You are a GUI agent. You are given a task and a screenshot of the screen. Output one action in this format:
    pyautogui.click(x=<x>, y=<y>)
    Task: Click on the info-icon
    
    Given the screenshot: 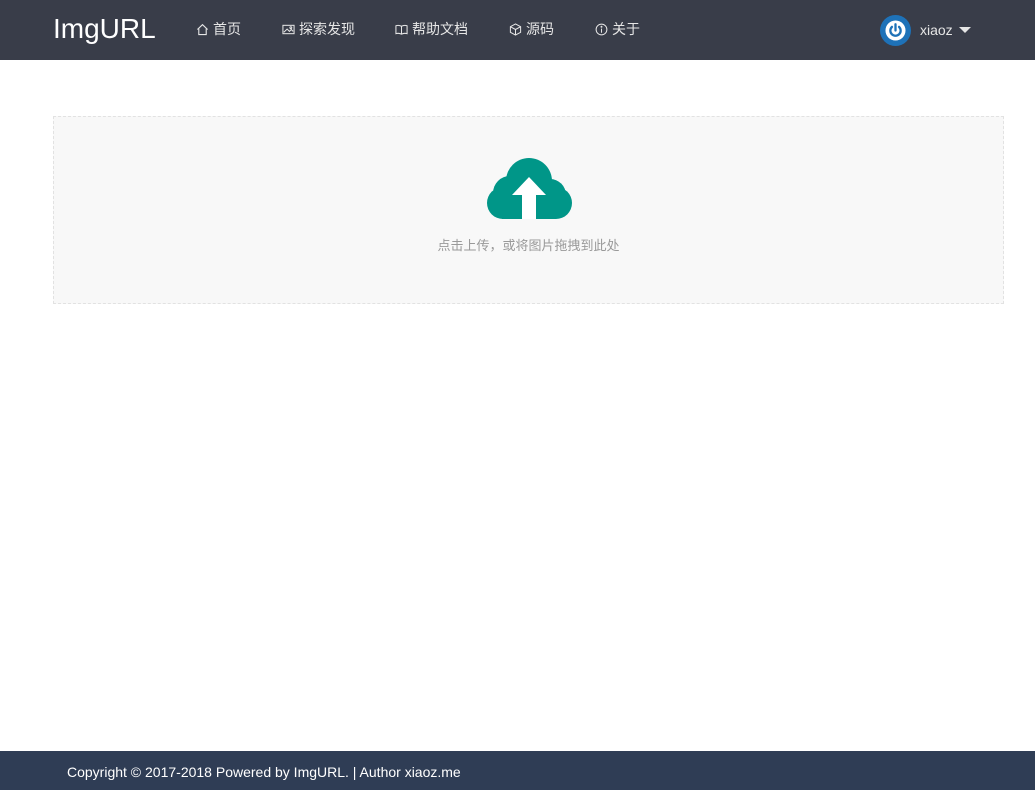 What is the action you would take?
    pyautogui.click(x=601, y=29)
    